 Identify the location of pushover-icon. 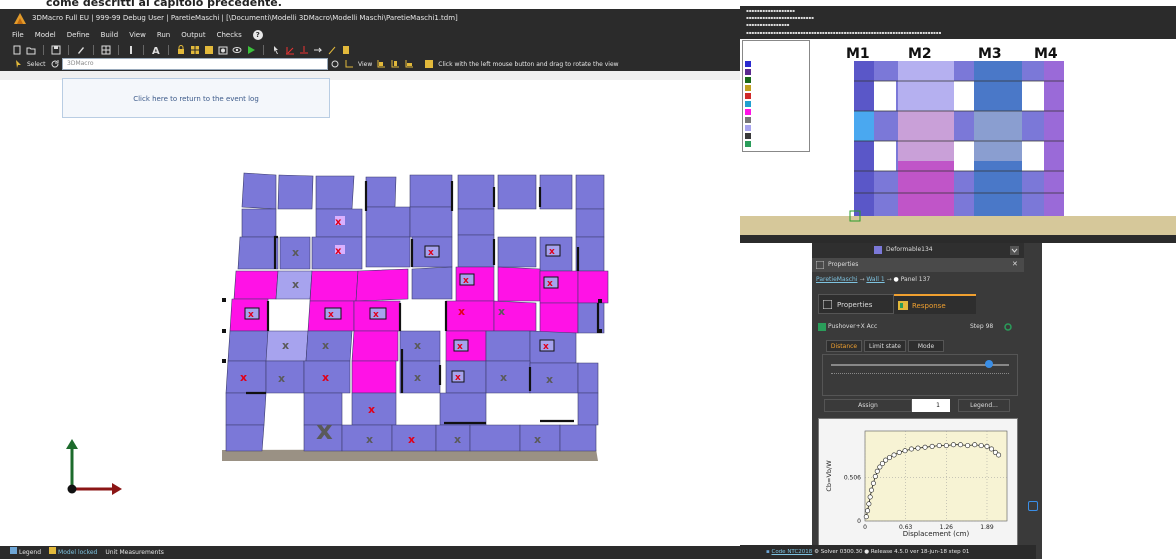
(290, 50).